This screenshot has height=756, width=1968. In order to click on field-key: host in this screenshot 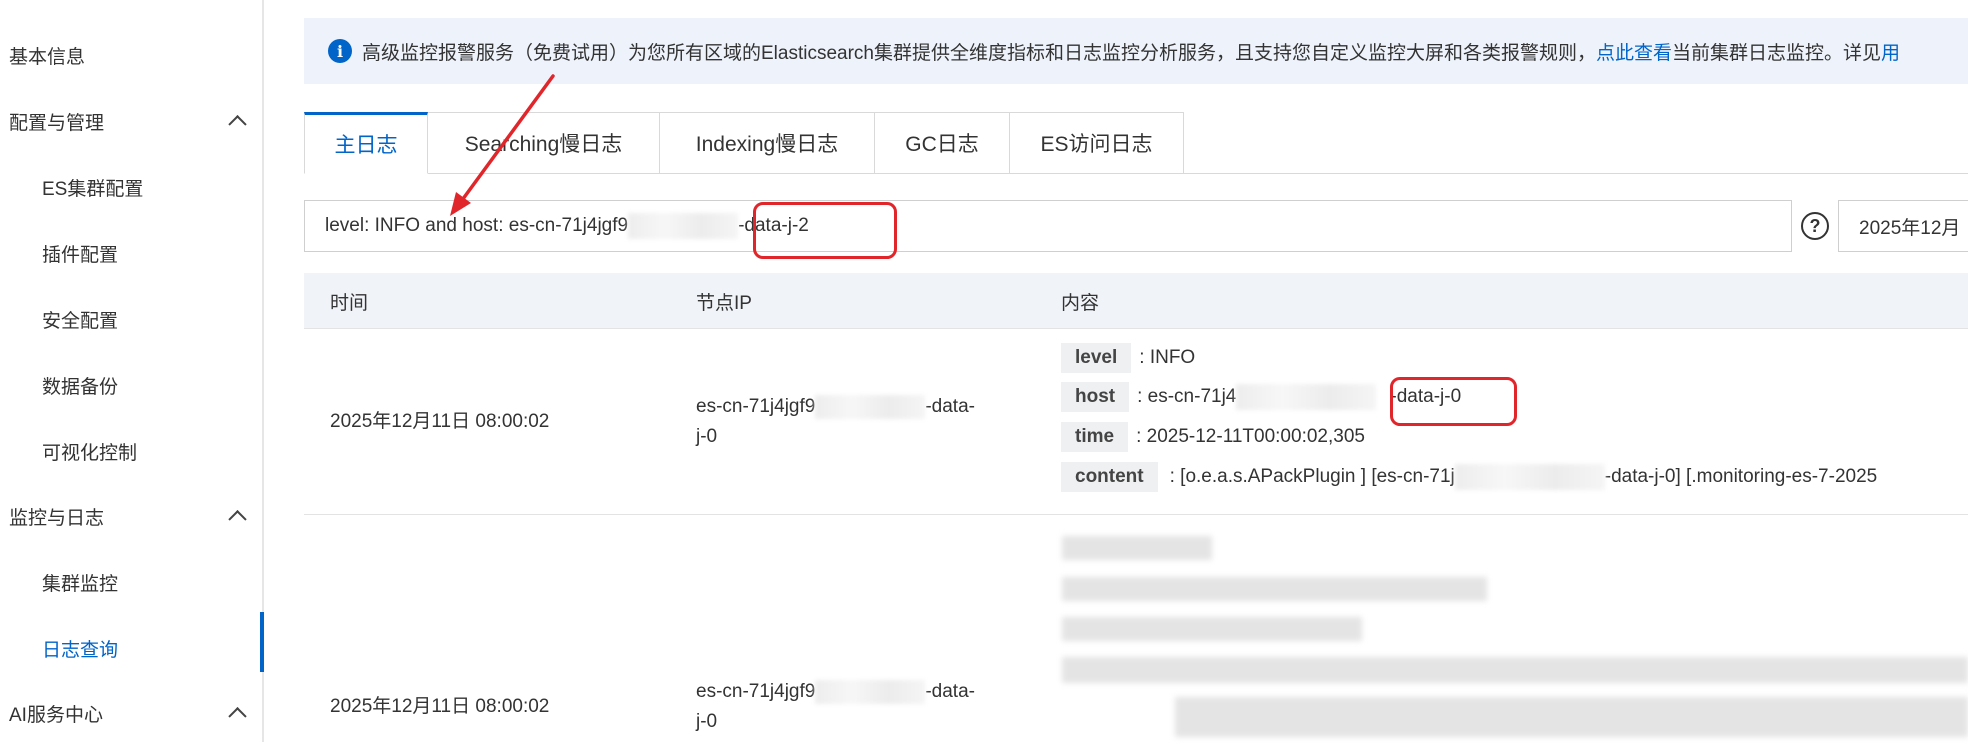, I will do `click(1095, 397)`.